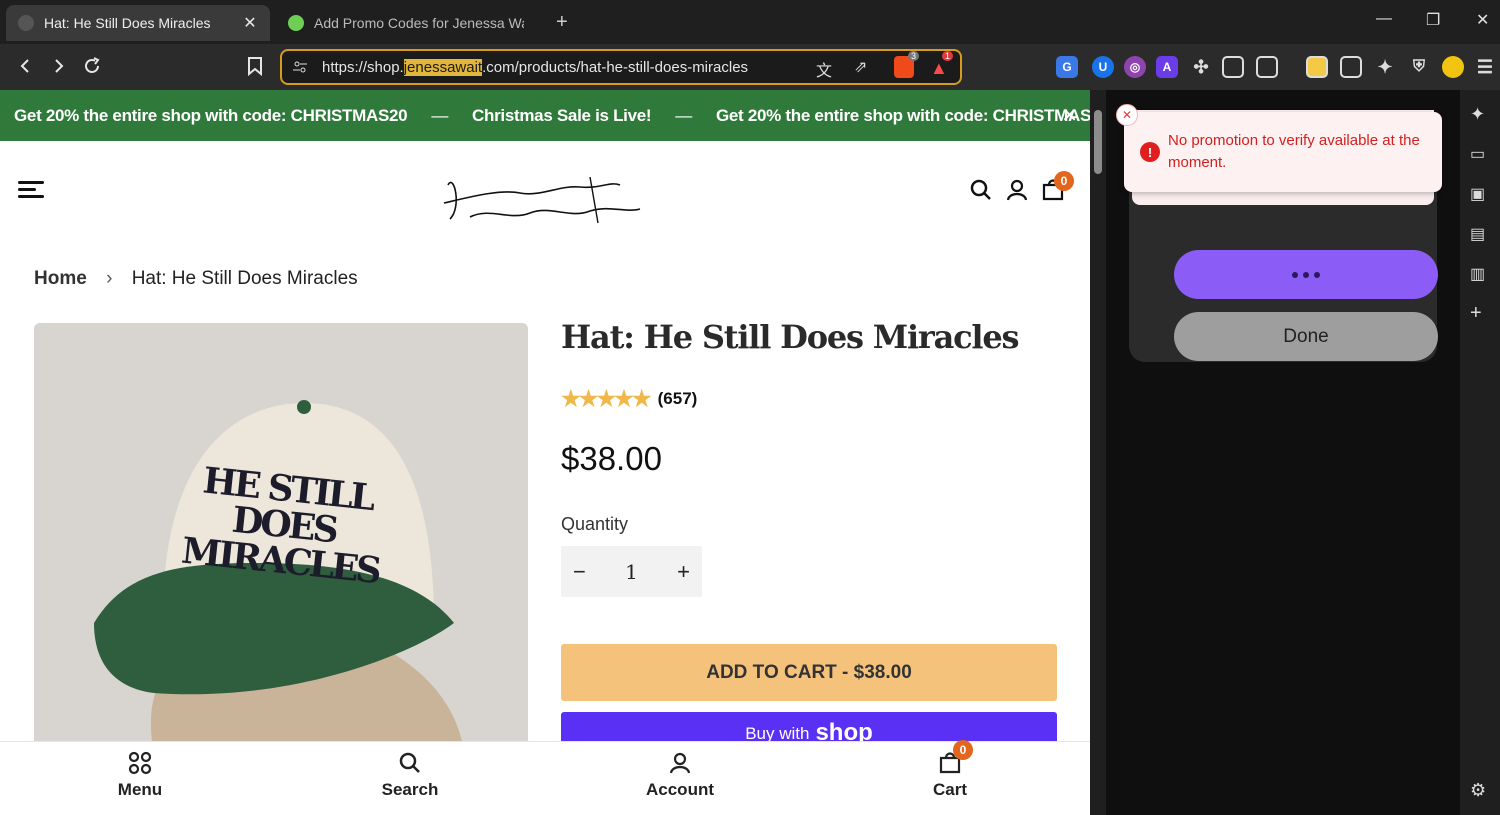 This screenshot has width=1500, height=815. Describe the element at coordinates (1103, 67) in the screenshot. I see `extension-us-icon: U` at that location.